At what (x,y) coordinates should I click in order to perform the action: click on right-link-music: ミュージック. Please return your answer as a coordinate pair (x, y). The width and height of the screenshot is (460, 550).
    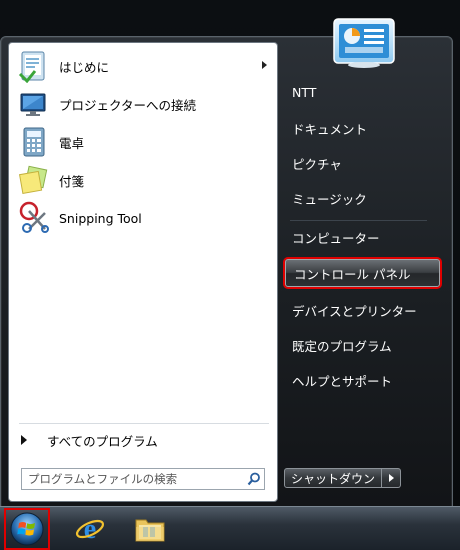
    Looking at the image, I should click on (363, 198).